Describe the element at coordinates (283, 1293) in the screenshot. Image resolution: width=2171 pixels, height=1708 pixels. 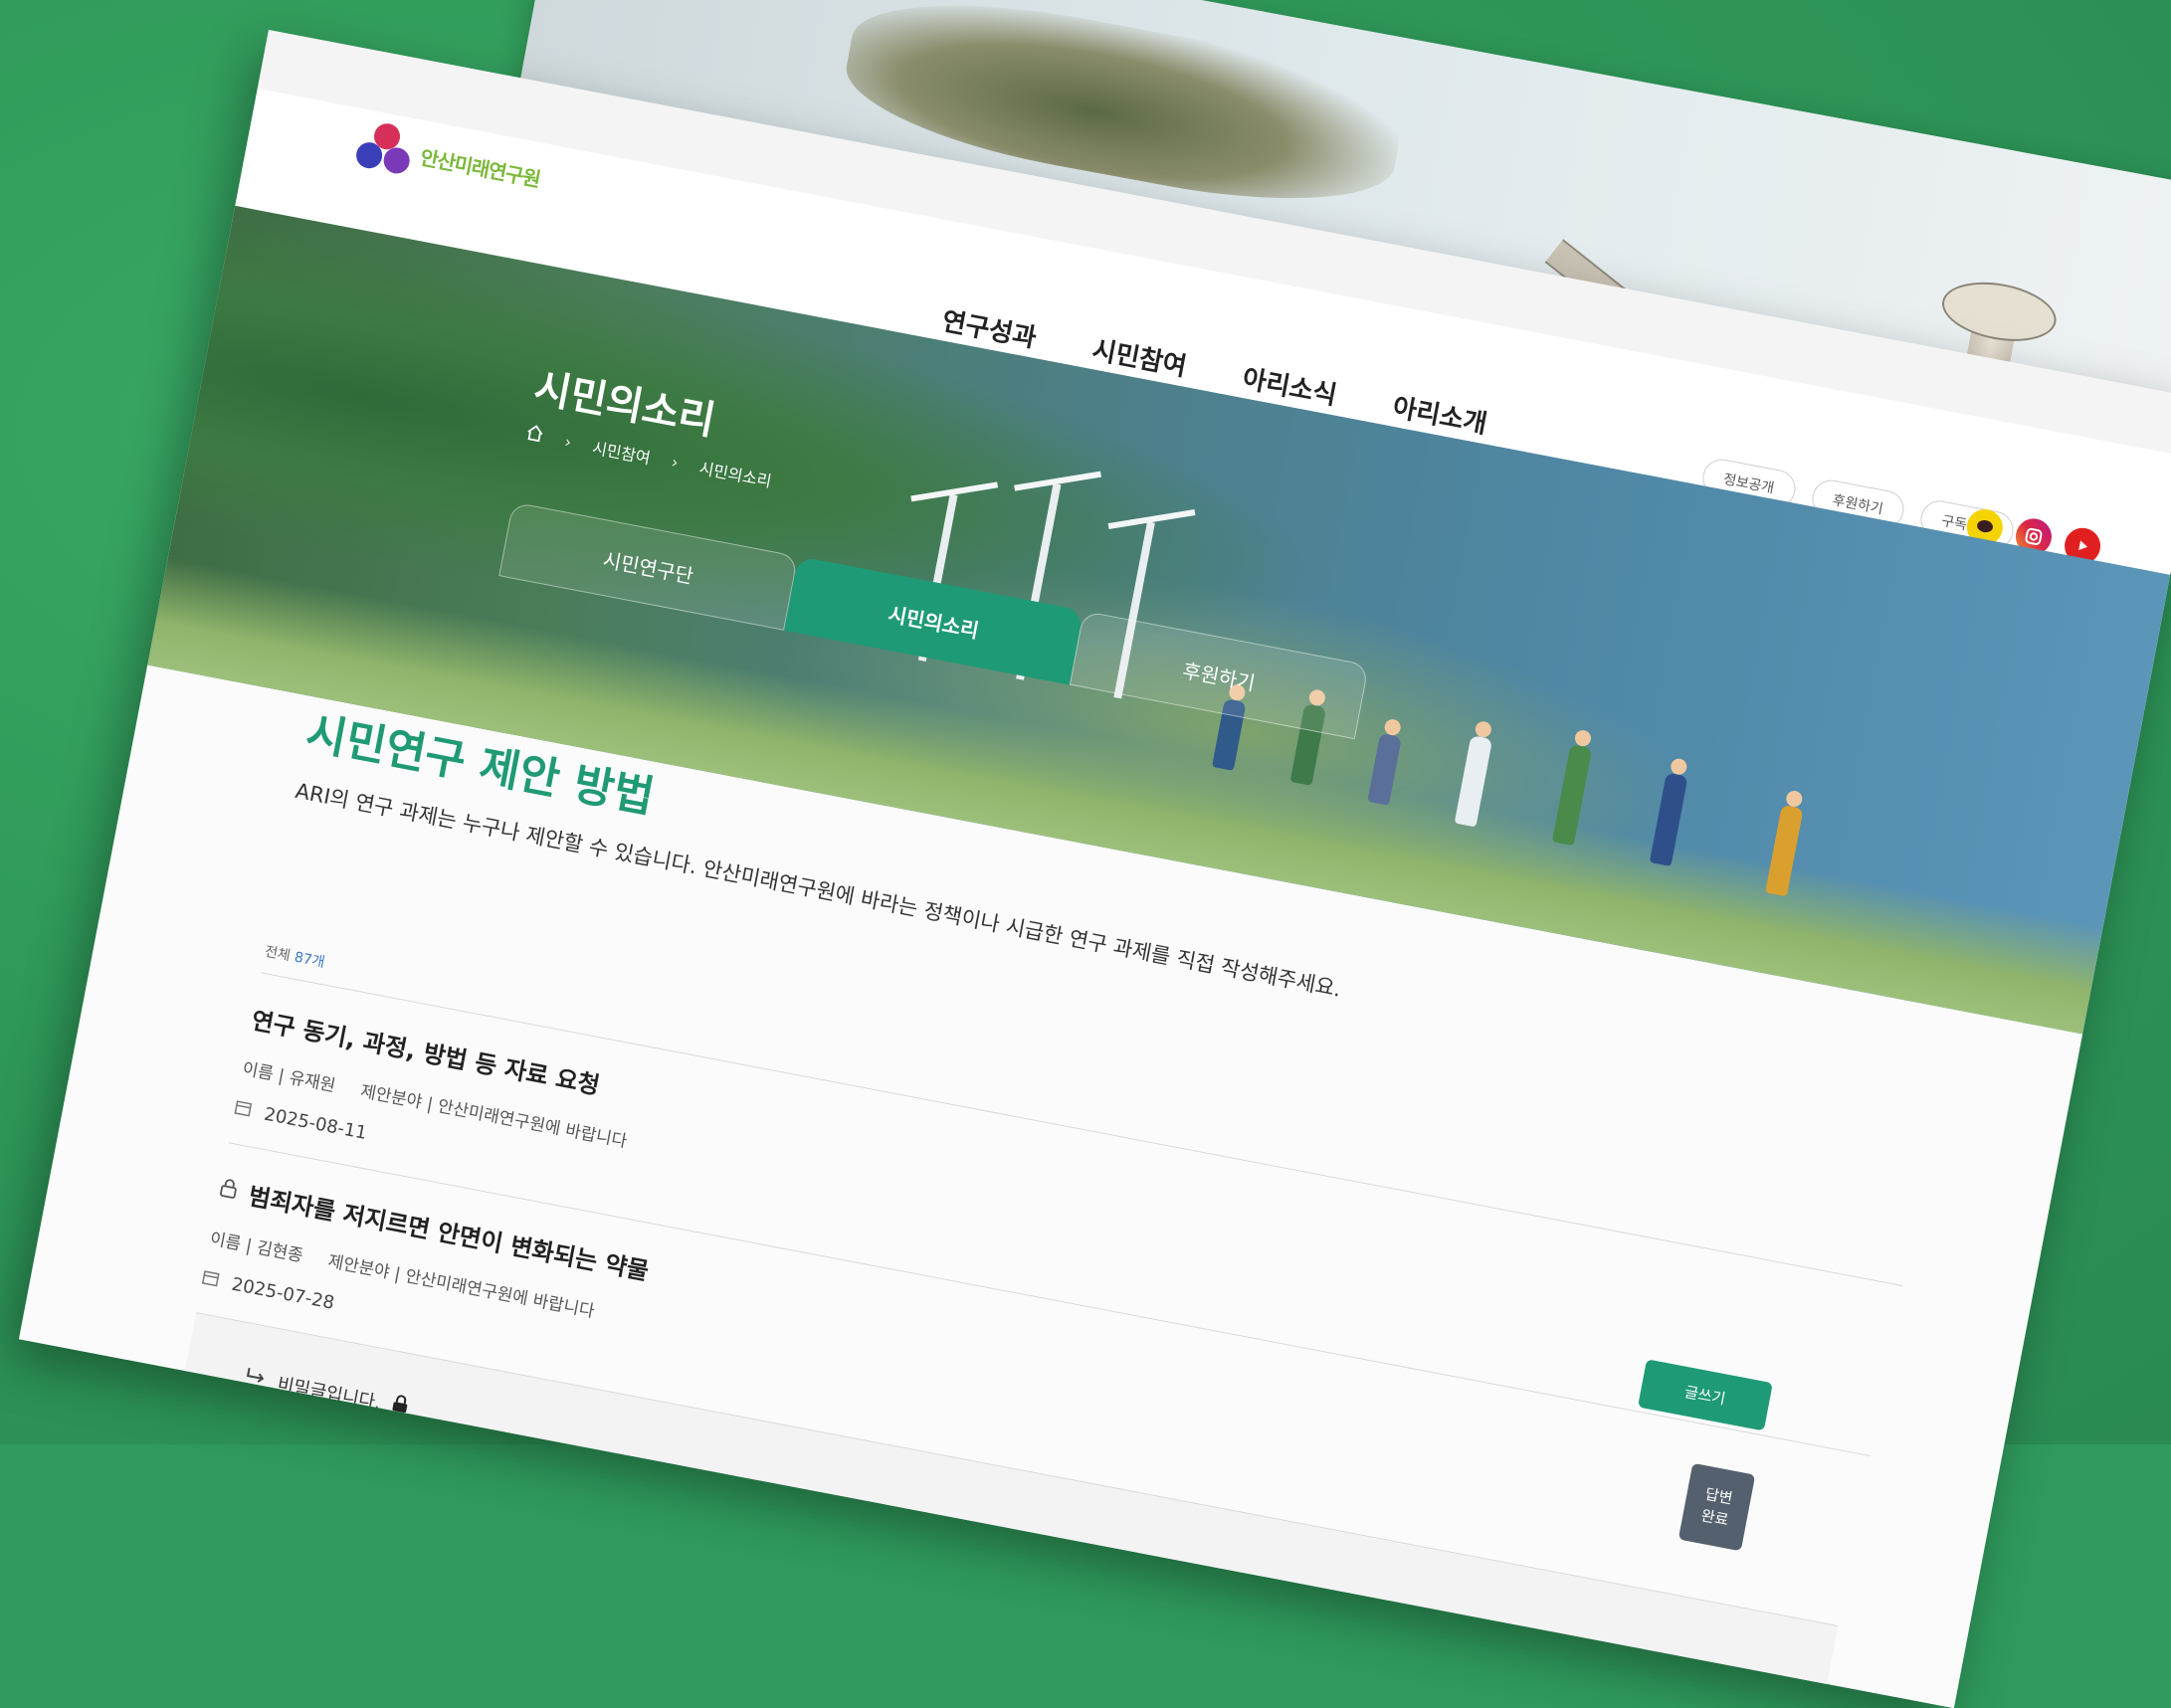
I see `post-date-text: 2025-07-28` at that location.